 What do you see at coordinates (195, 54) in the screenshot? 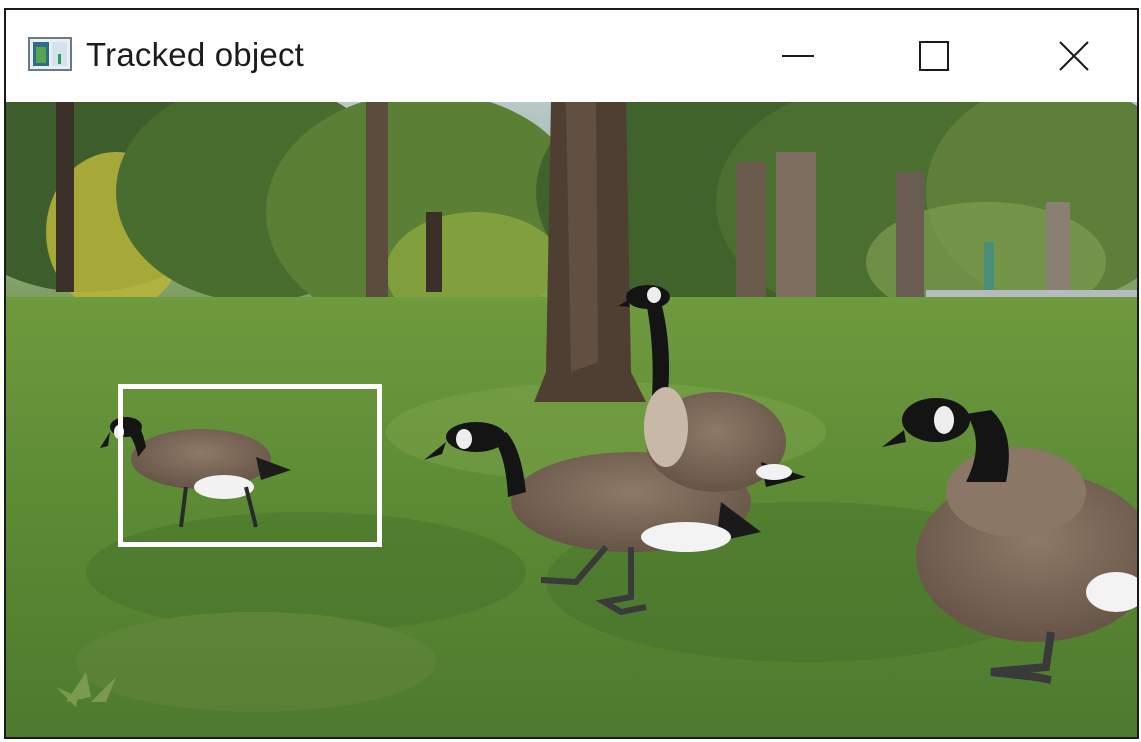
I see `window-title: Tracked object` at bounding box center [195, 54].